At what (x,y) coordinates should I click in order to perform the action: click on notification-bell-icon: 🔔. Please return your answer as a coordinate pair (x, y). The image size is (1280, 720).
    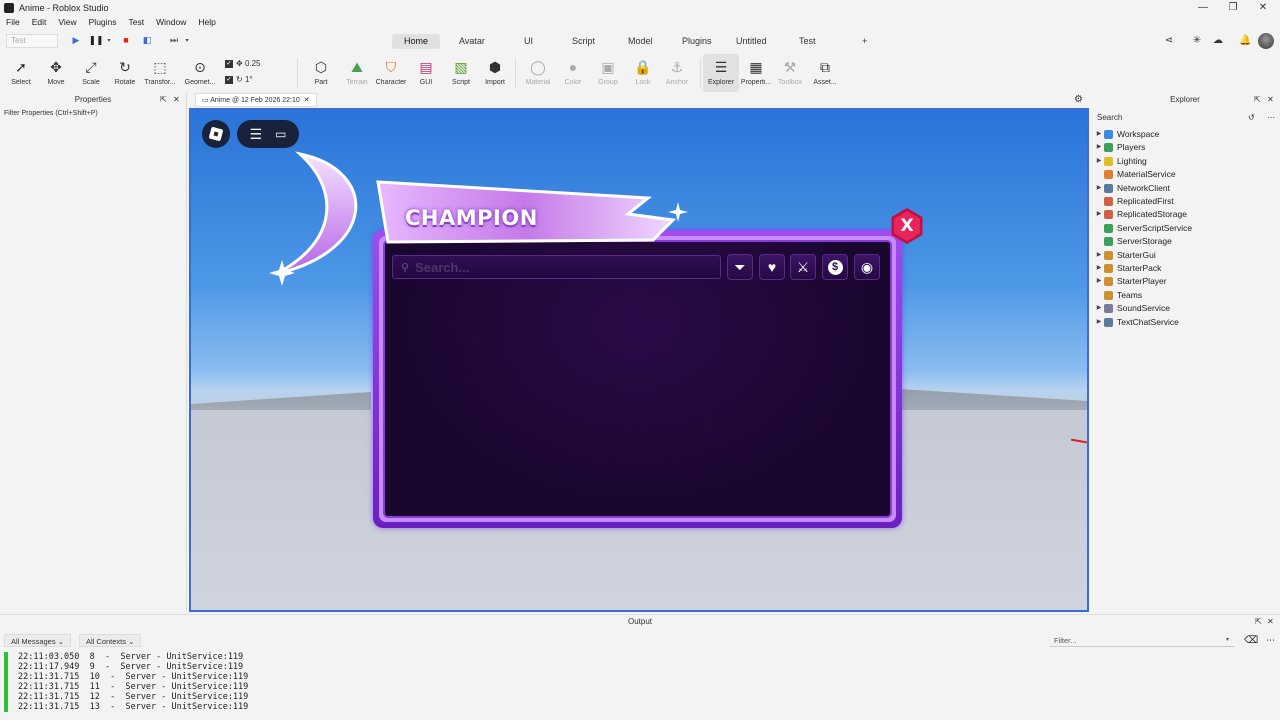
    Looking at the image, I should click on (1245, 41).